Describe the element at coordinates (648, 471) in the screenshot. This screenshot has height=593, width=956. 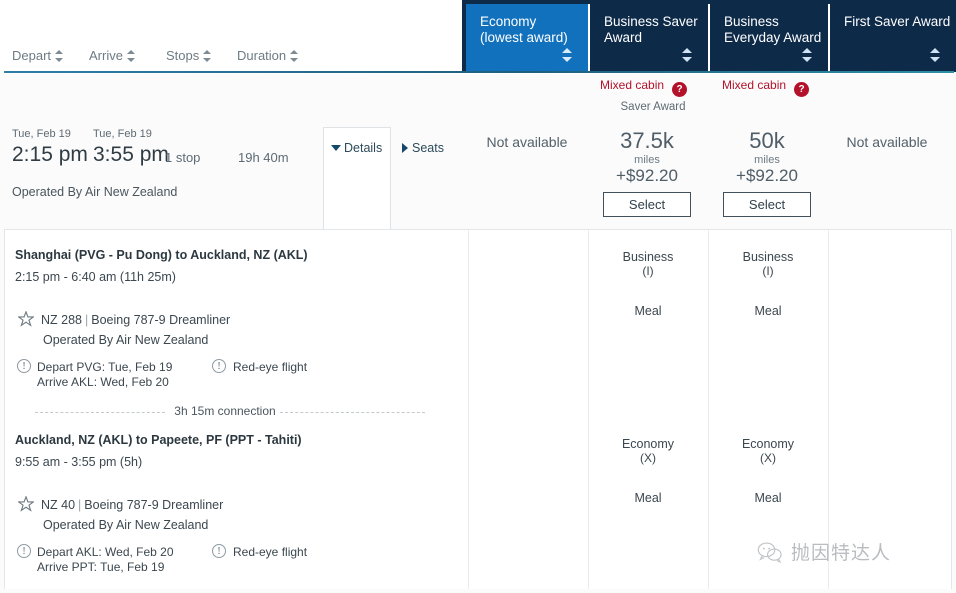
I see `segment-2-cabin-business-saver: Economy (X) Meal` at that location.